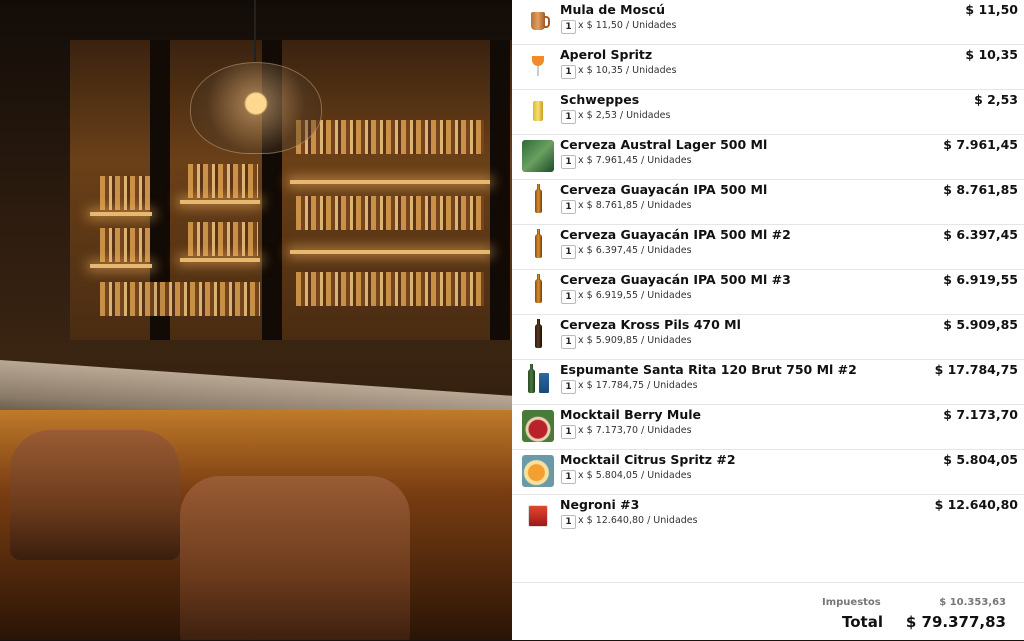 This screenshot has width=1024, height=641. Describe the element at coordinates (991, 54) in the screenshot. I see `item-price: $ 10,35` at that location.